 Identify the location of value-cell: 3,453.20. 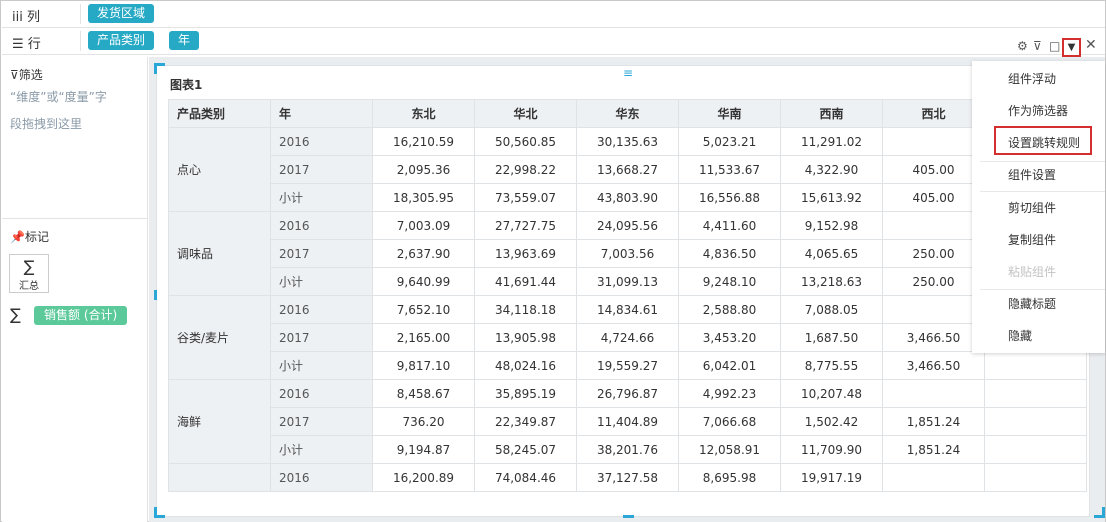
(729, 337).